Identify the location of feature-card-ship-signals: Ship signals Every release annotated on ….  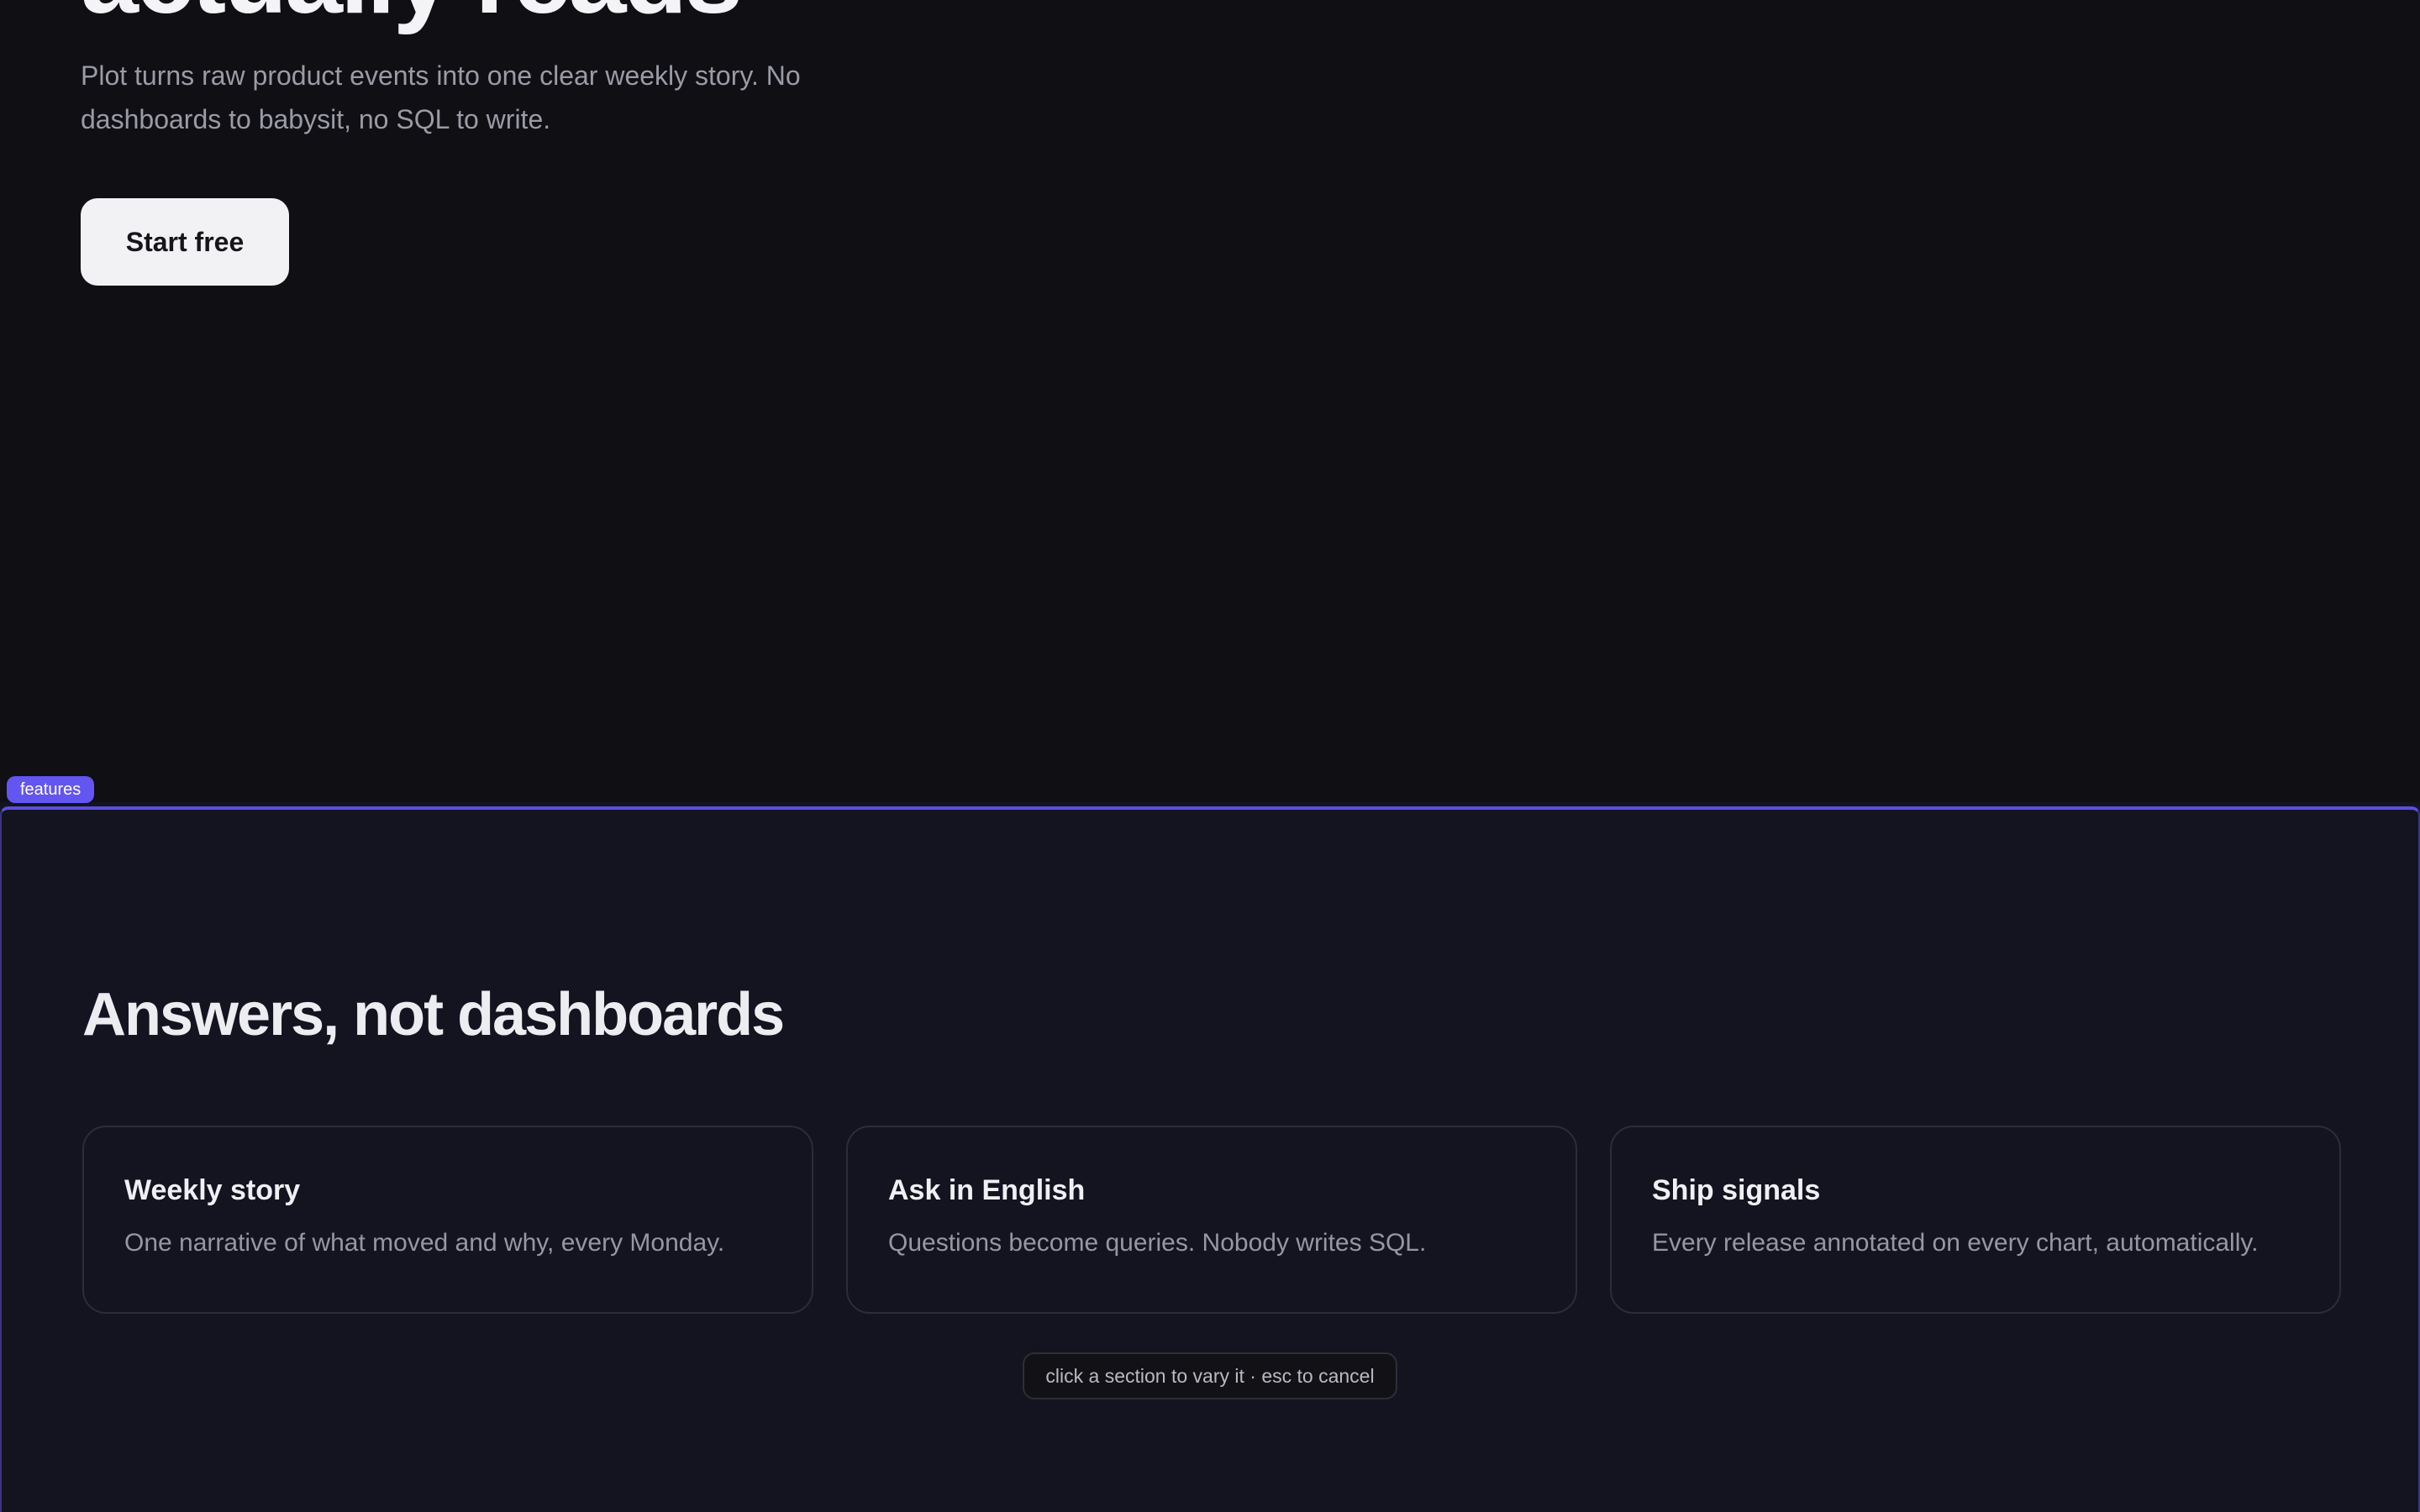
(1976, 1220).